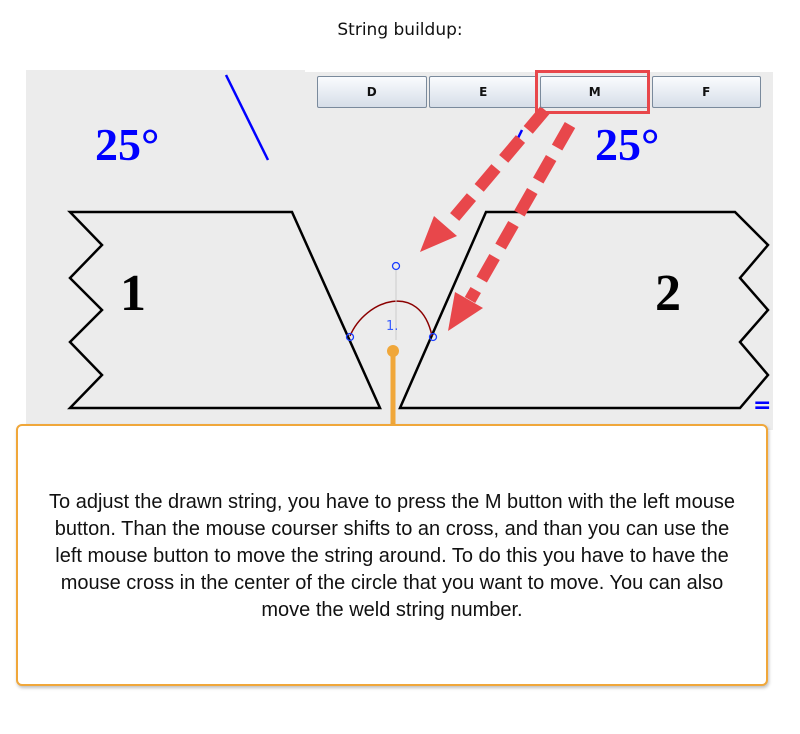  What do you see at coordinates (595, 92) in the screenshot?
I see `m-button: M` at bounding box center [595, 92].